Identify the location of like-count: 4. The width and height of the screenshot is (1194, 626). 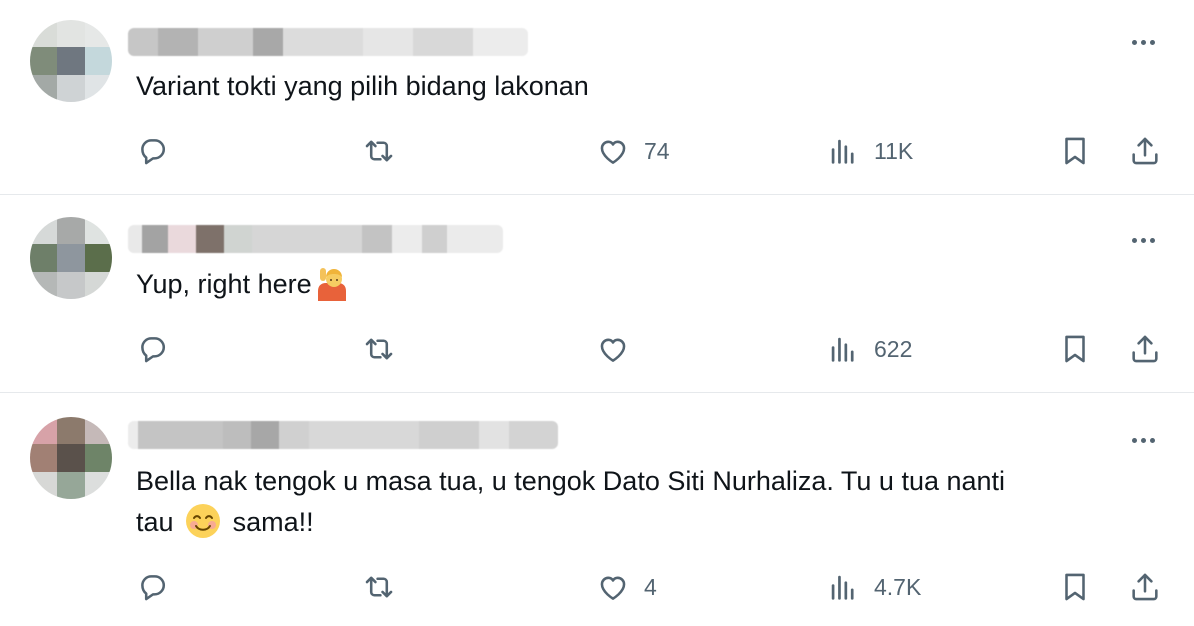
(650, 586).